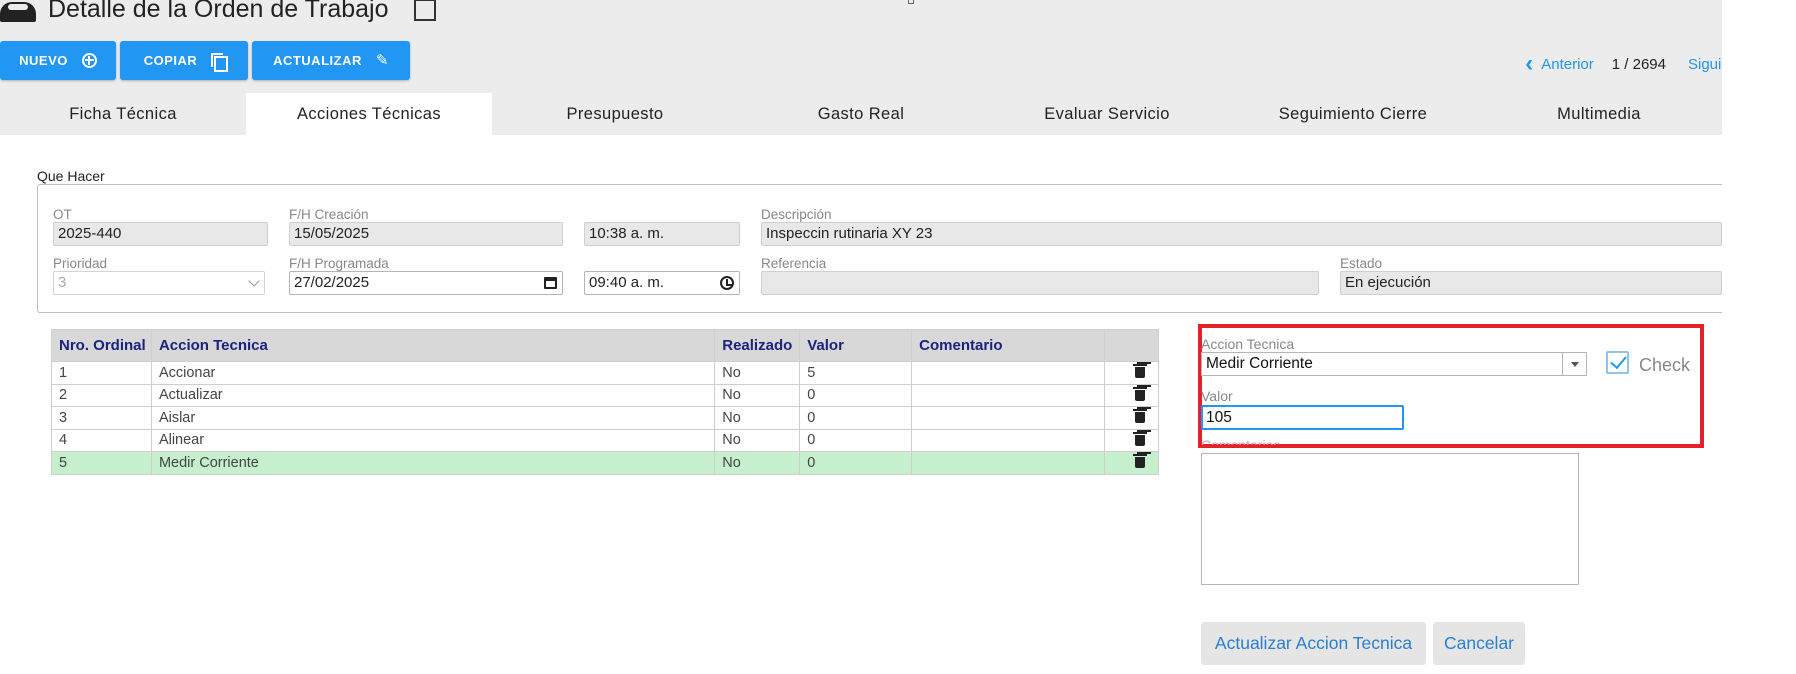 This screenshot has width=1796, height=674. Describe the element at coordinates (433, 345) in the screenshot. I see `col-header-accion: Accion Tecnica` at that location.